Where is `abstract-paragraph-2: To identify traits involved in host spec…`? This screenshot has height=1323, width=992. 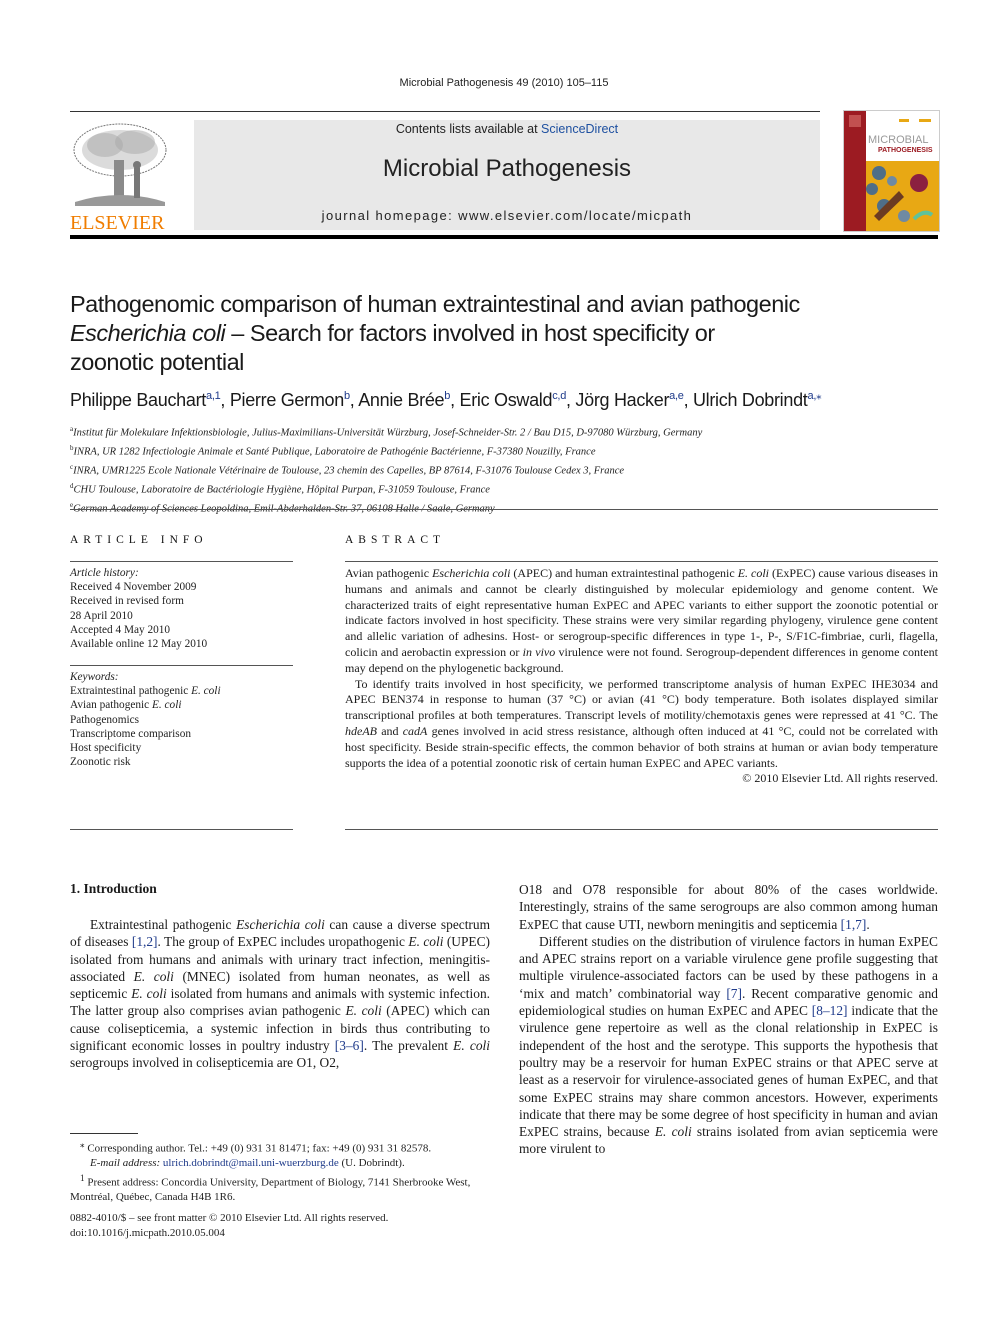 abstract-paragraph-2: To identify traits involved in host spec… is located at coordinates (641, 723).